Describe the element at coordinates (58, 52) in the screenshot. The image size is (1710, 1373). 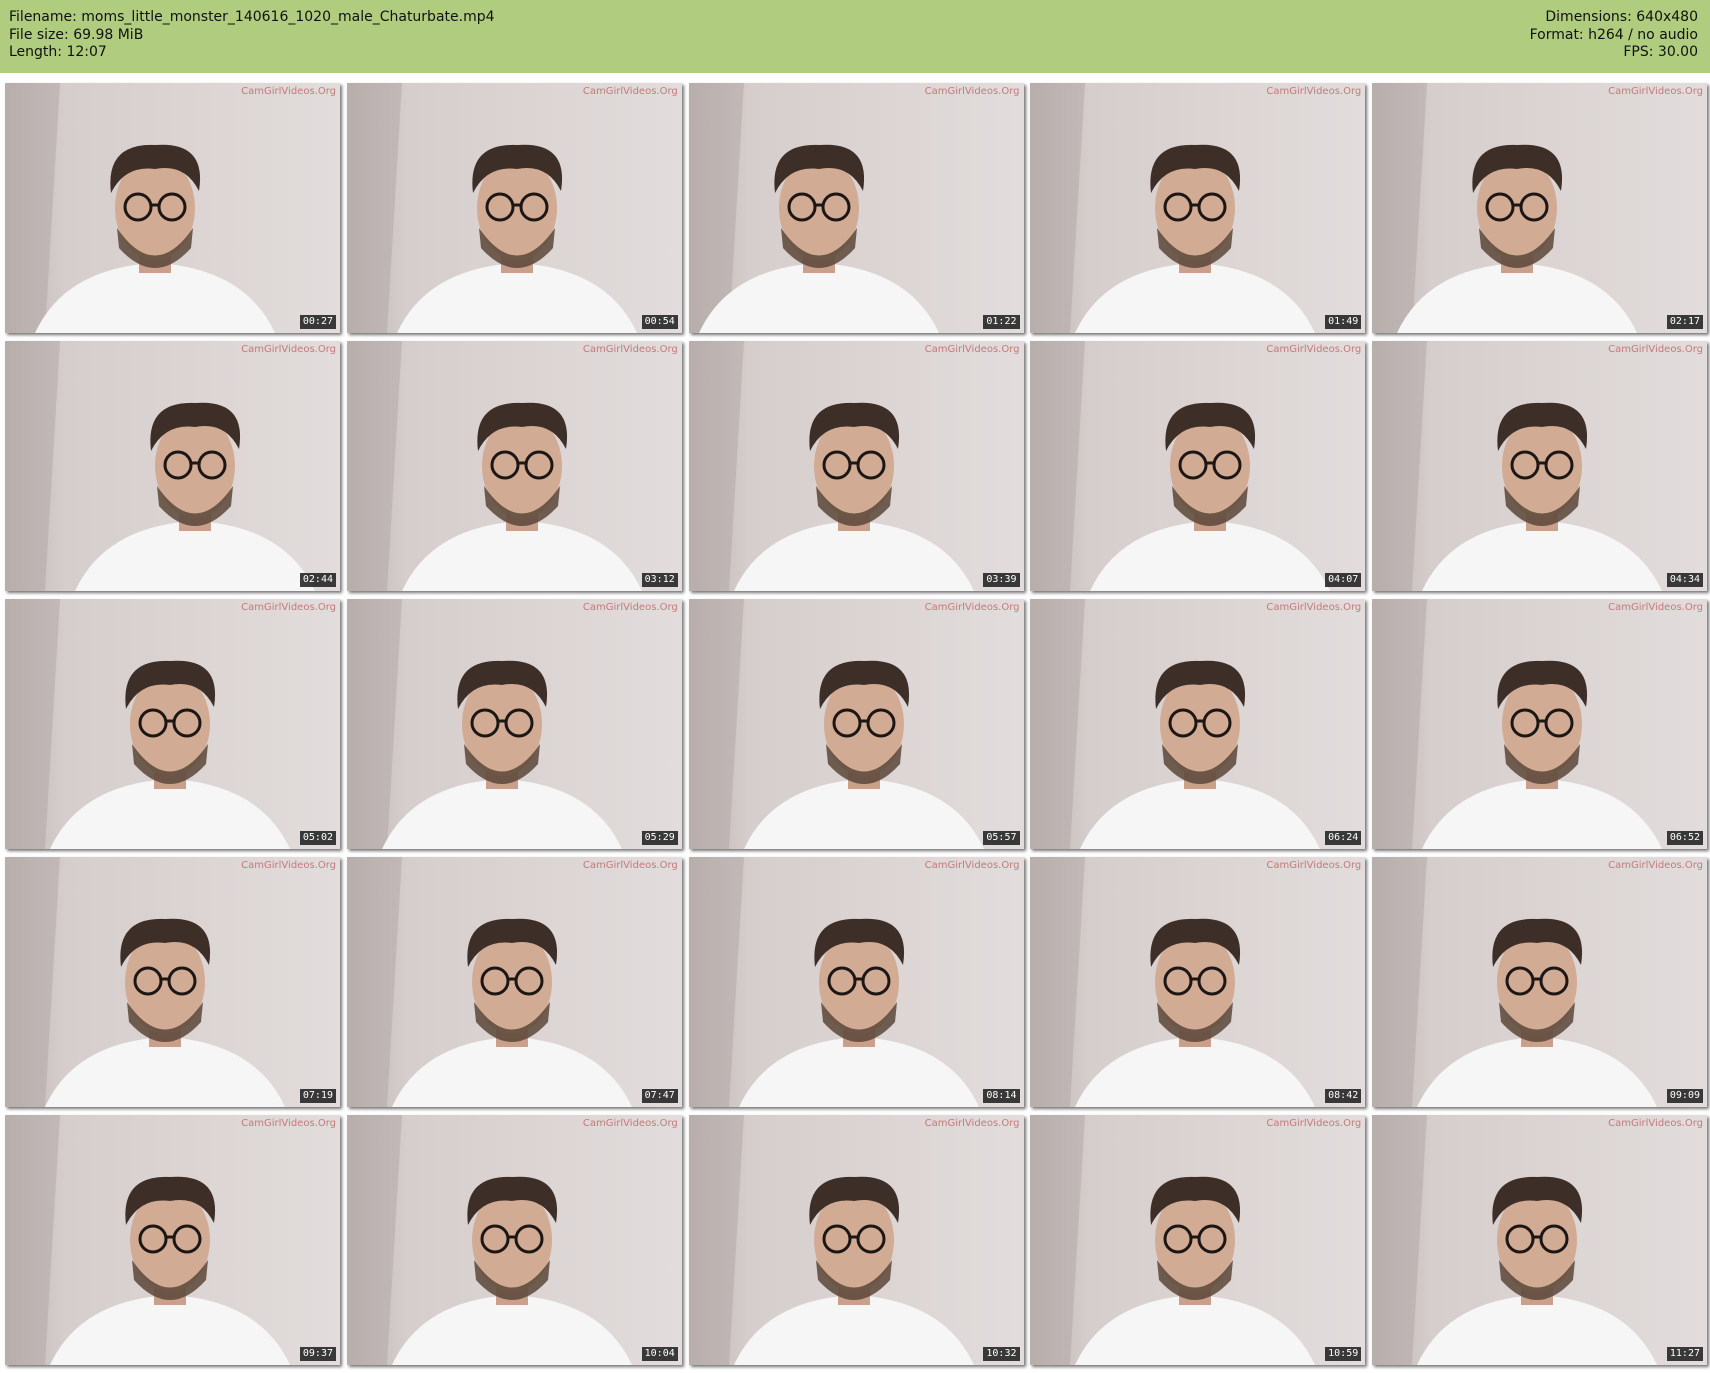
I see `length-text: Length: 12:07` at that location.